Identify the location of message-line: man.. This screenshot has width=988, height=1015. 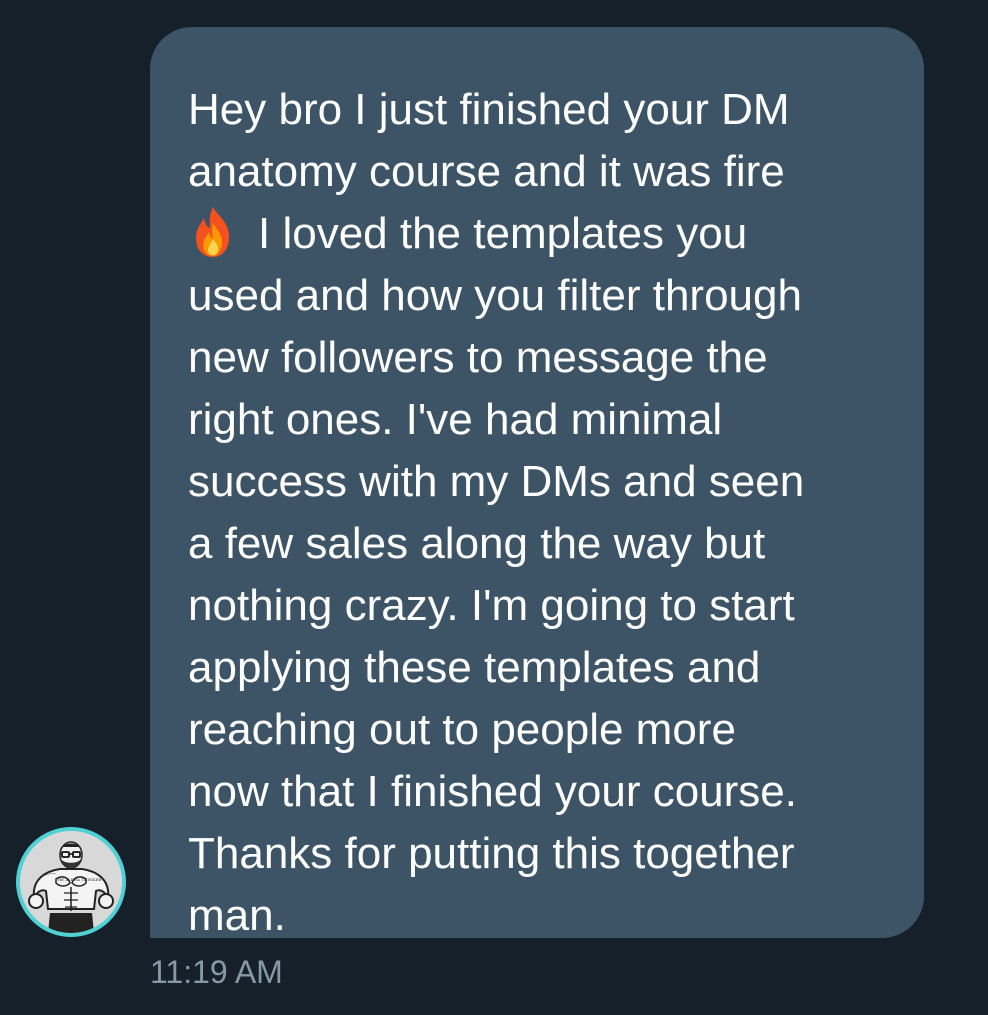
(237, 915).